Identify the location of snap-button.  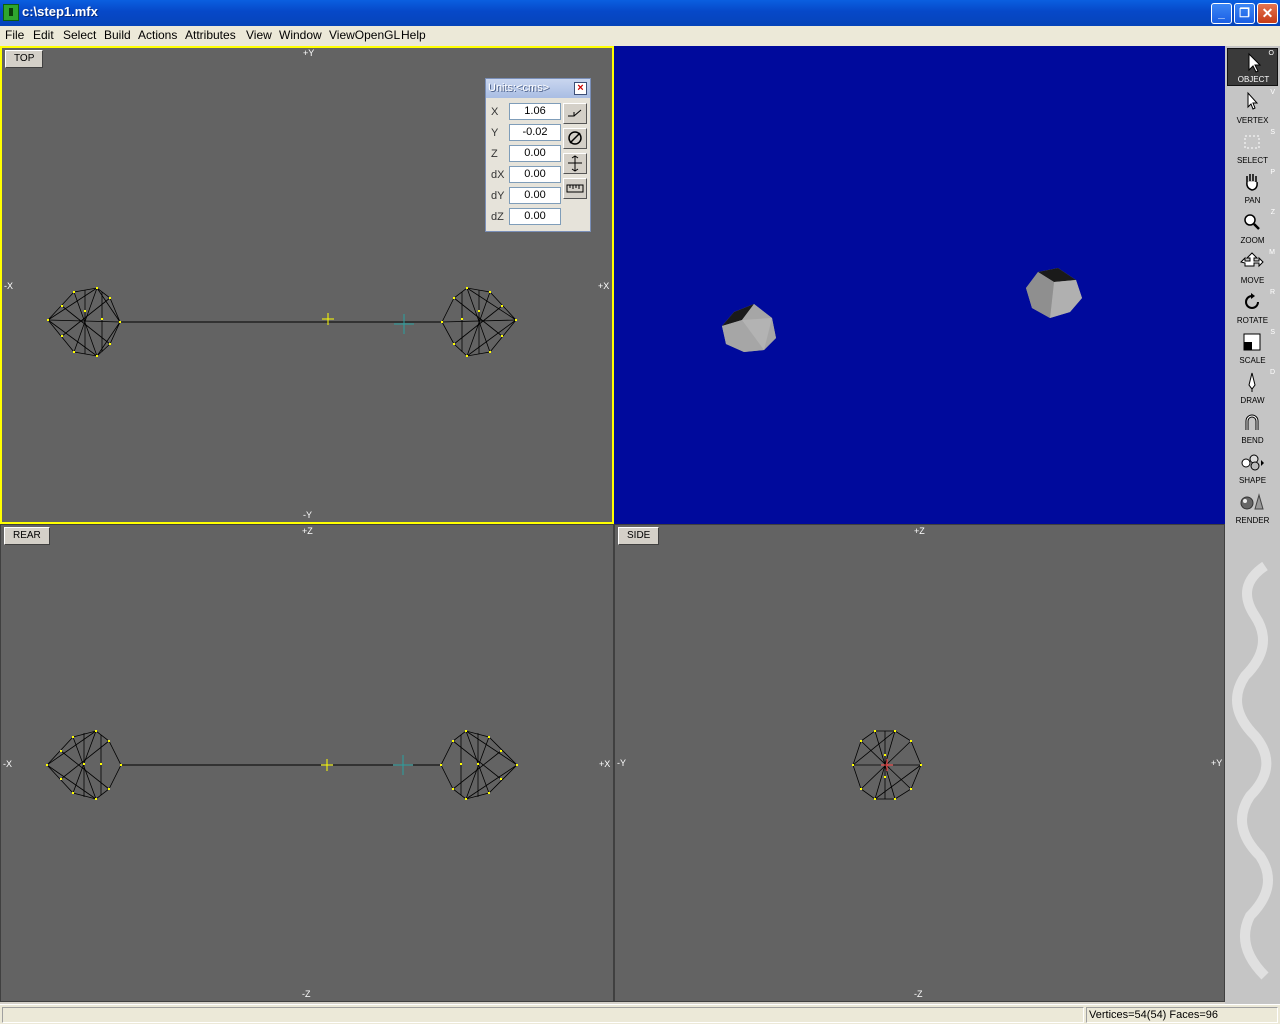
(575, 113).